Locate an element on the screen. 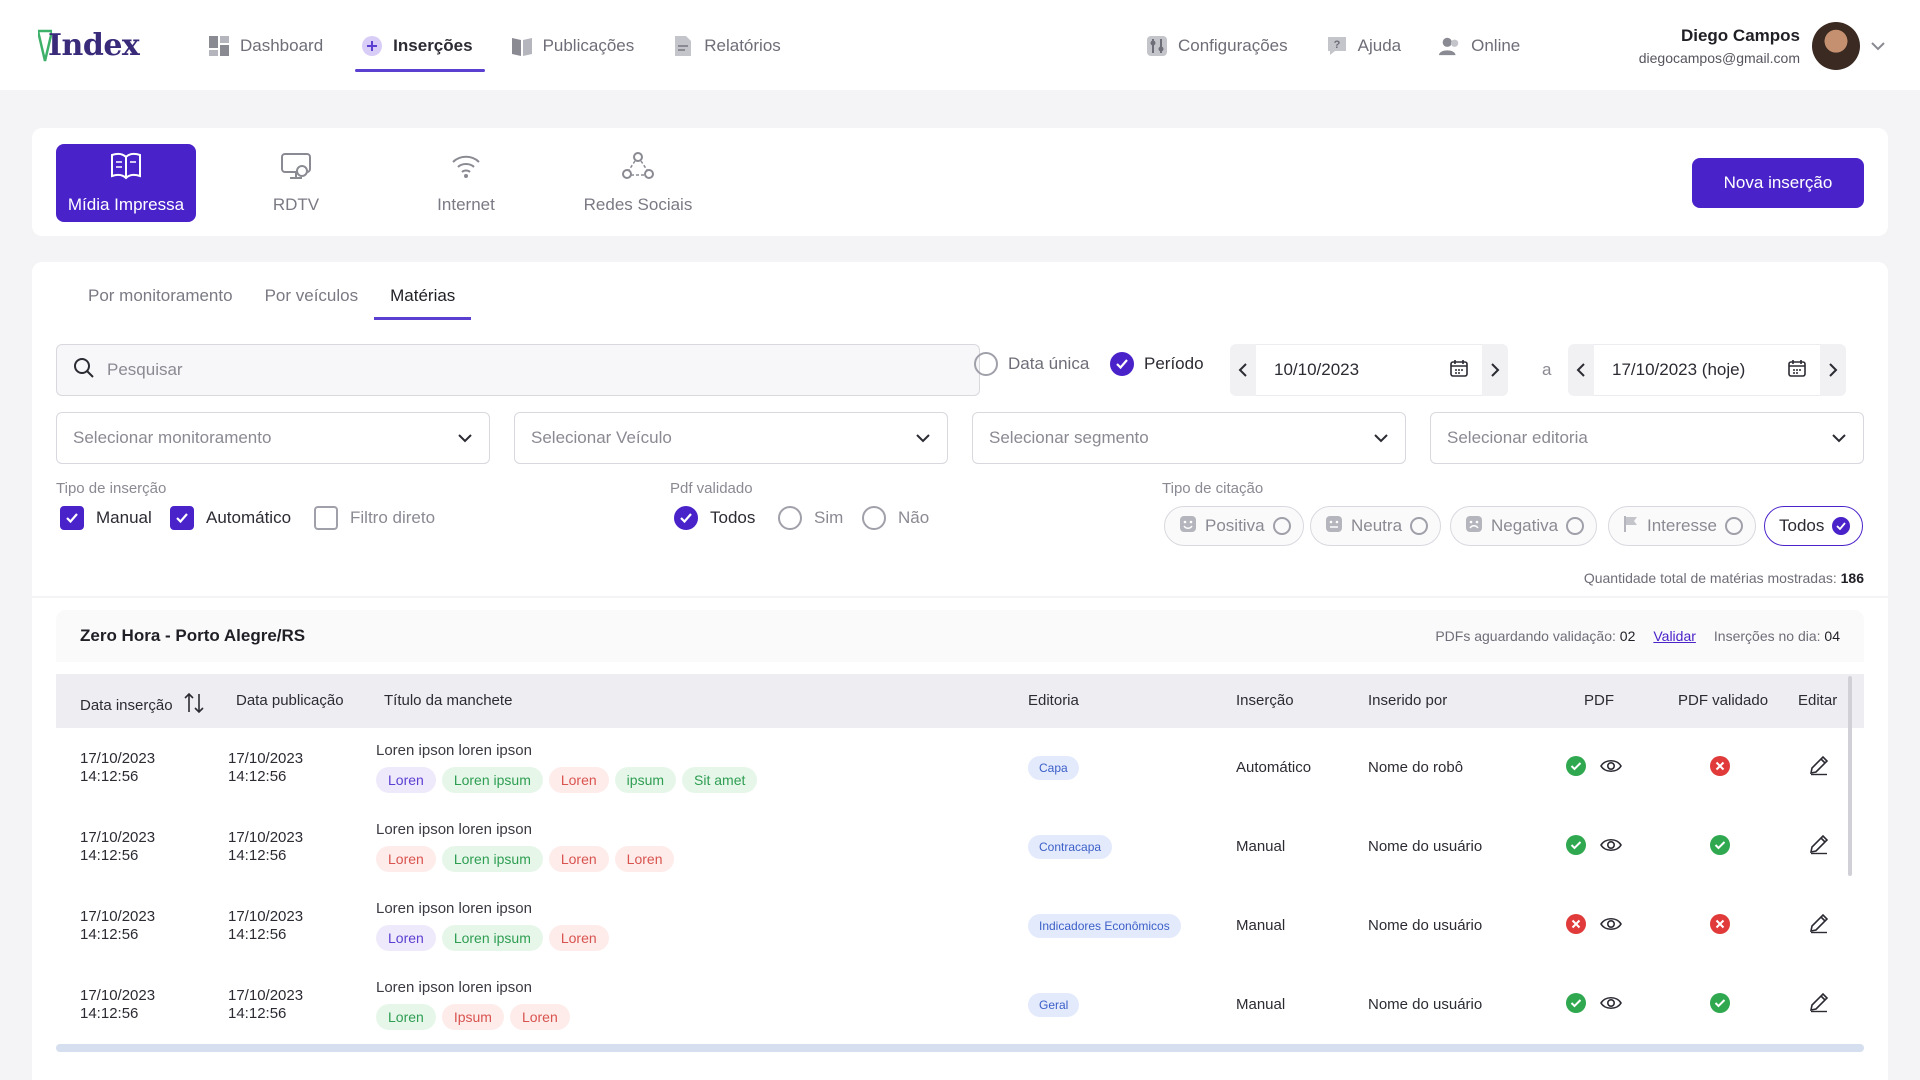  nav-configuracoes: Configurações is located at coordinates (1217, 46).